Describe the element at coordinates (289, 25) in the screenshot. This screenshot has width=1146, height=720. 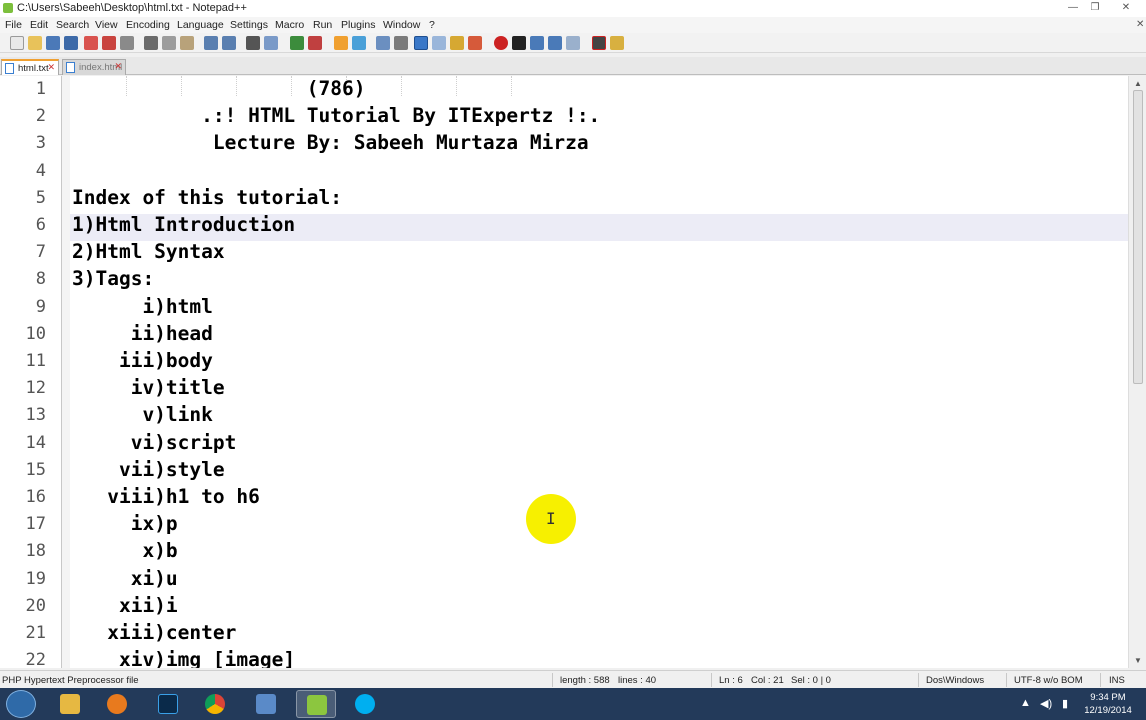
I see `menu-macro: Macro` at that location.